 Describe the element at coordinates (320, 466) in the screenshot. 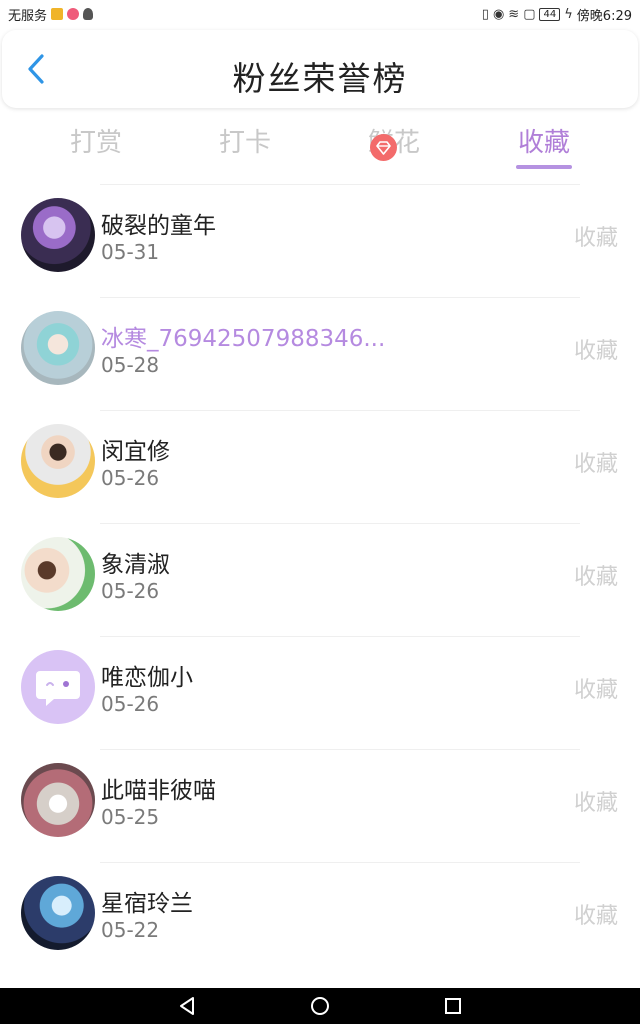

I see `list-item: 闵宜修 05-26 收藏` at that location.